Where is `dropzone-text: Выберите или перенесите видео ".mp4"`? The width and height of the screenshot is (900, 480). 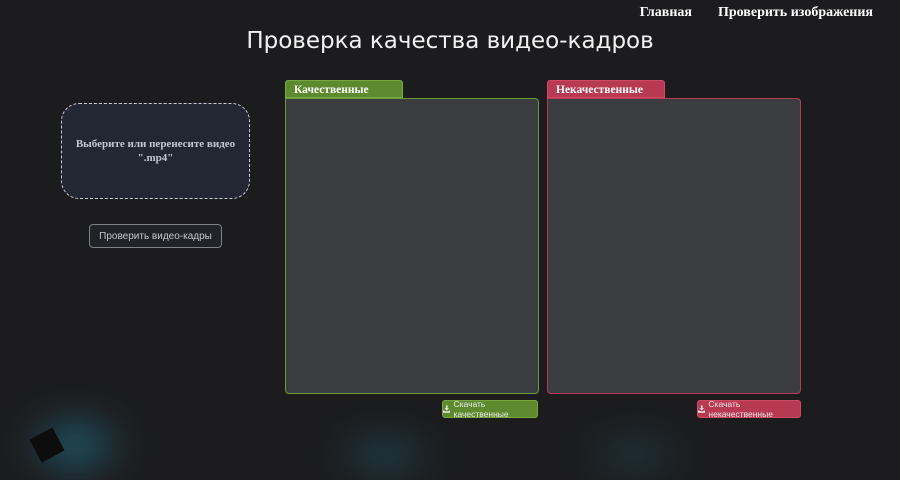
dropzone-text: Выберите или перенесите видео ".mp4" is located at coordinates (155, 150).